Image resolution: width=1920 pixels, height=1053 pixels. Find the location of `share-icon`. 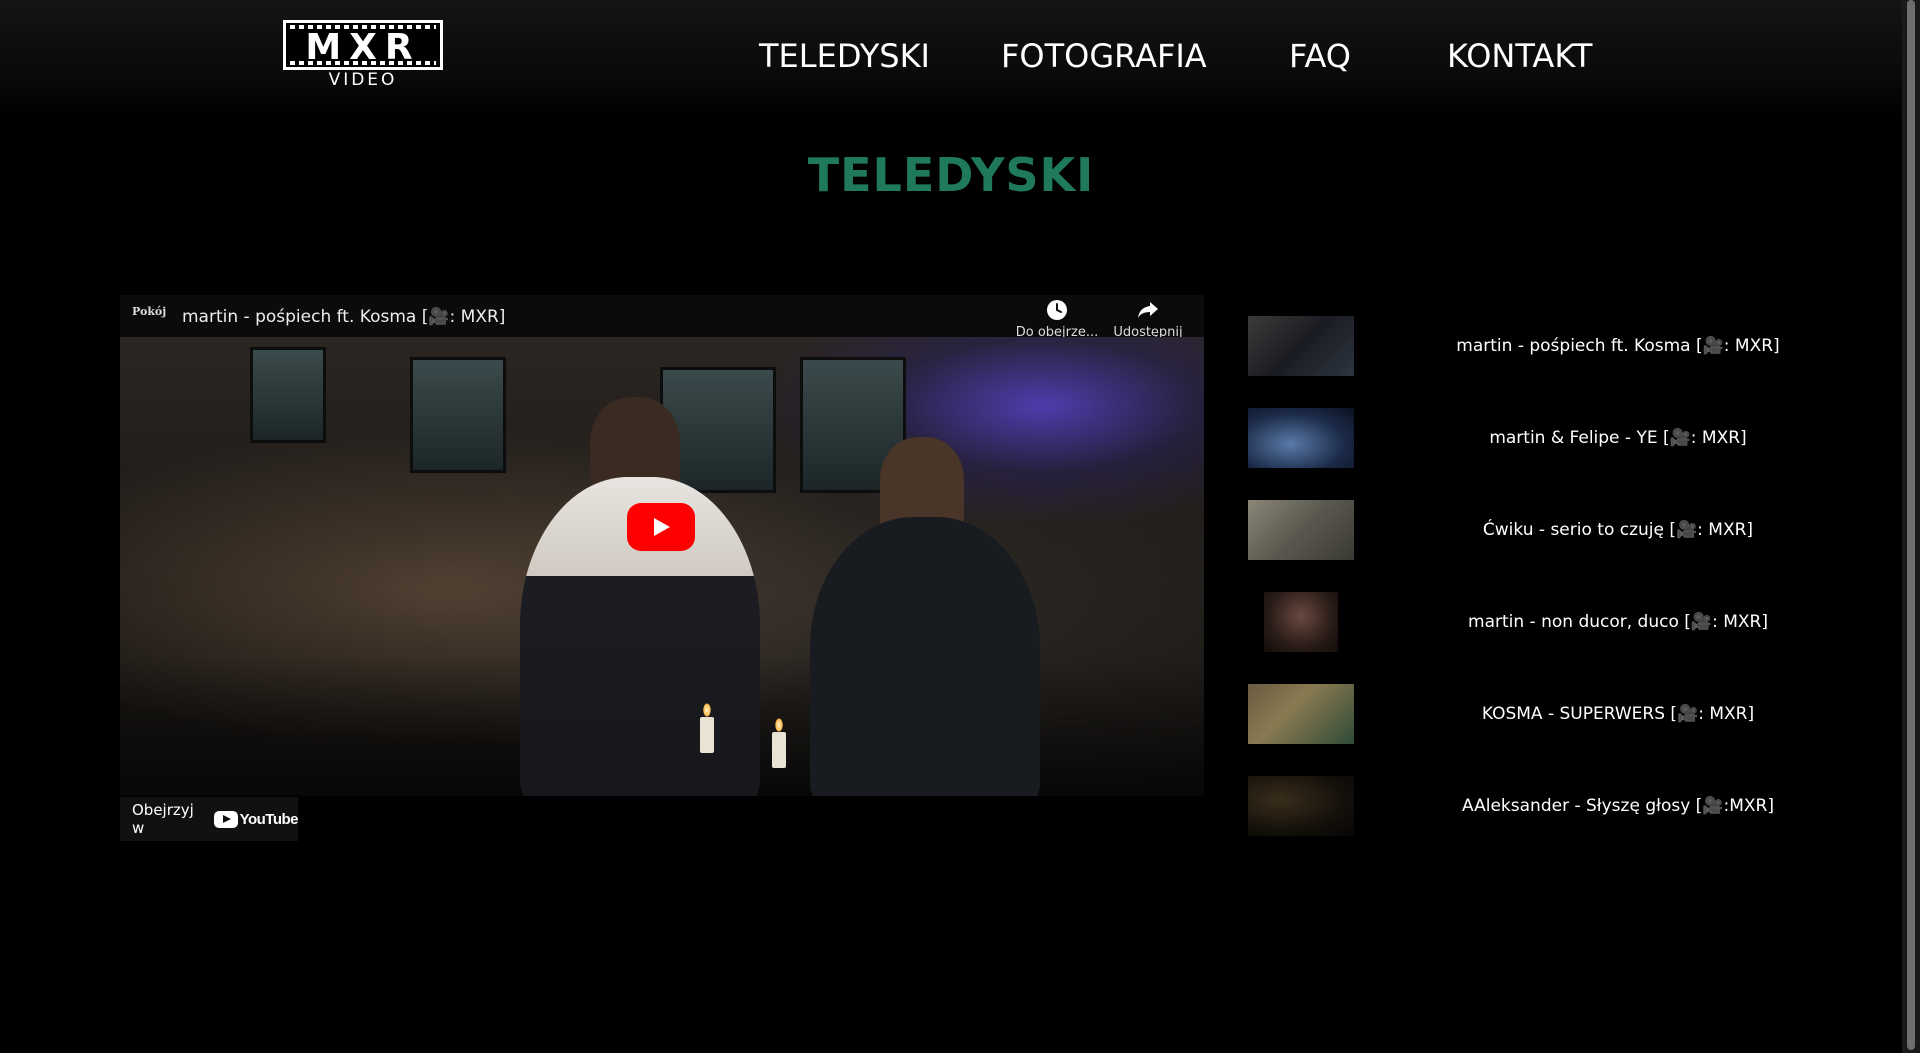

share-icon is located at coordinates (1148, 312).